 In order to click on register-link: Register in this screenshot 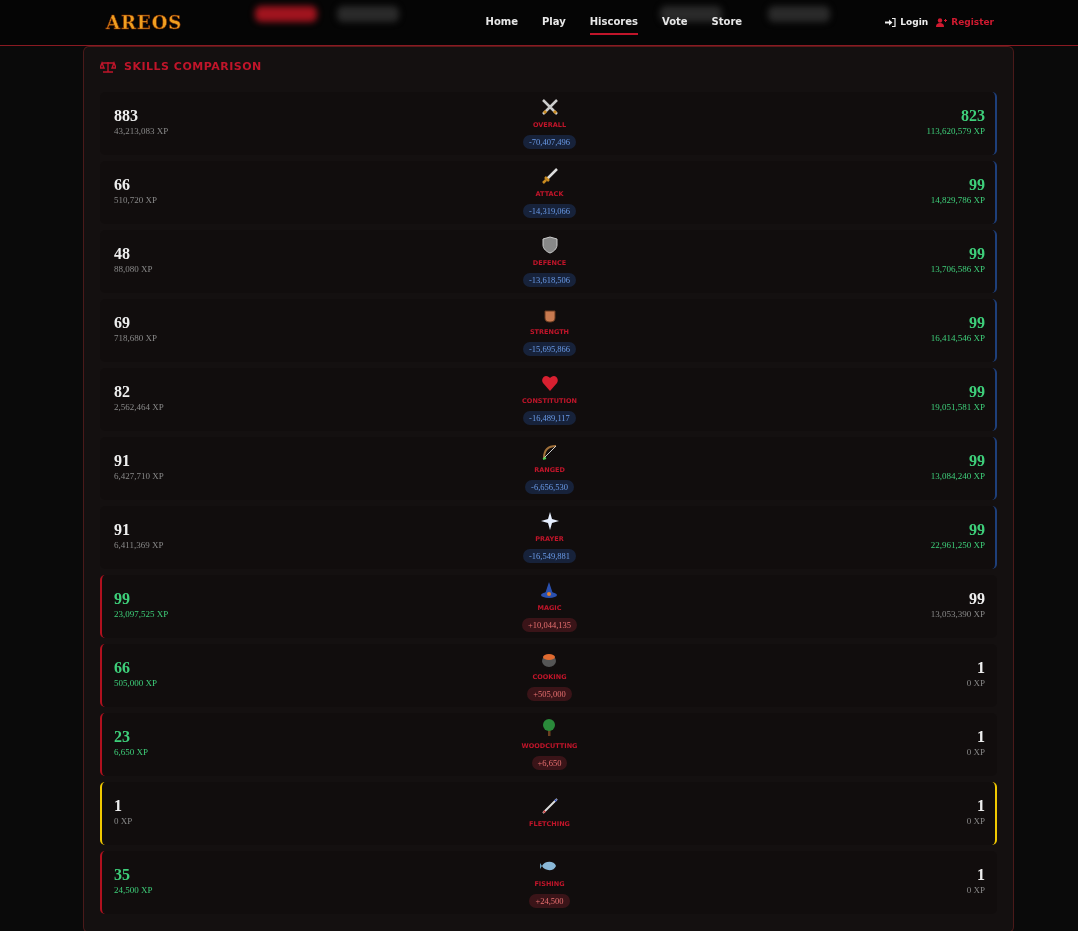, I will do `click(965, 22)`.